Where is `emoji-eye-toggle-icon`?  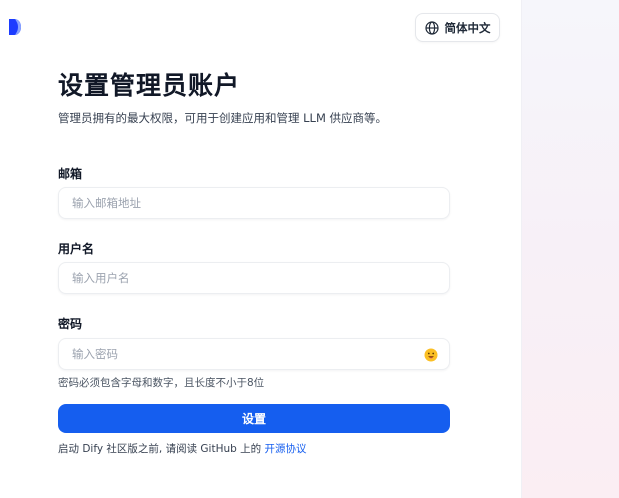
emoji-eye-toggle-icon is located at coordinates (431, 355).